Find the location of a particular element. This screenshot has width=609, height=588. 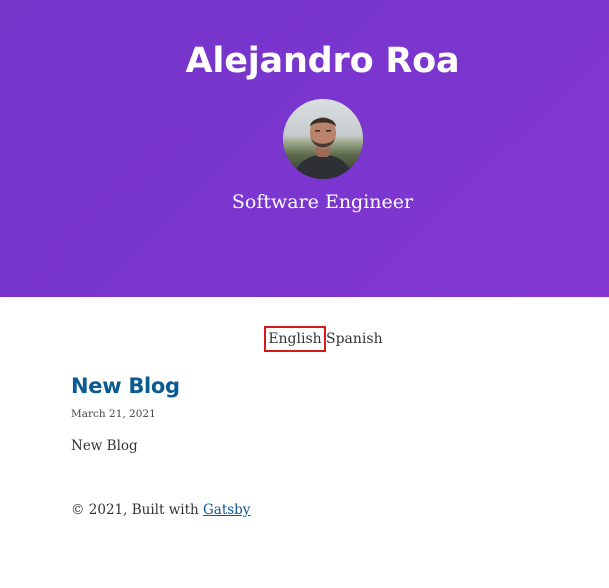

avatar is located at coordinates (323, 139).